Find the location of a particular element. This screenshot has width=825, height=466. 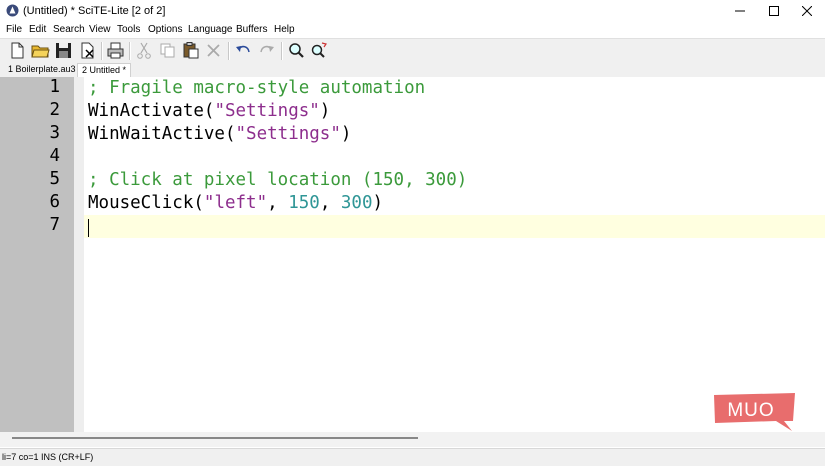

close-file-icon is located at coordinates (87, 50).